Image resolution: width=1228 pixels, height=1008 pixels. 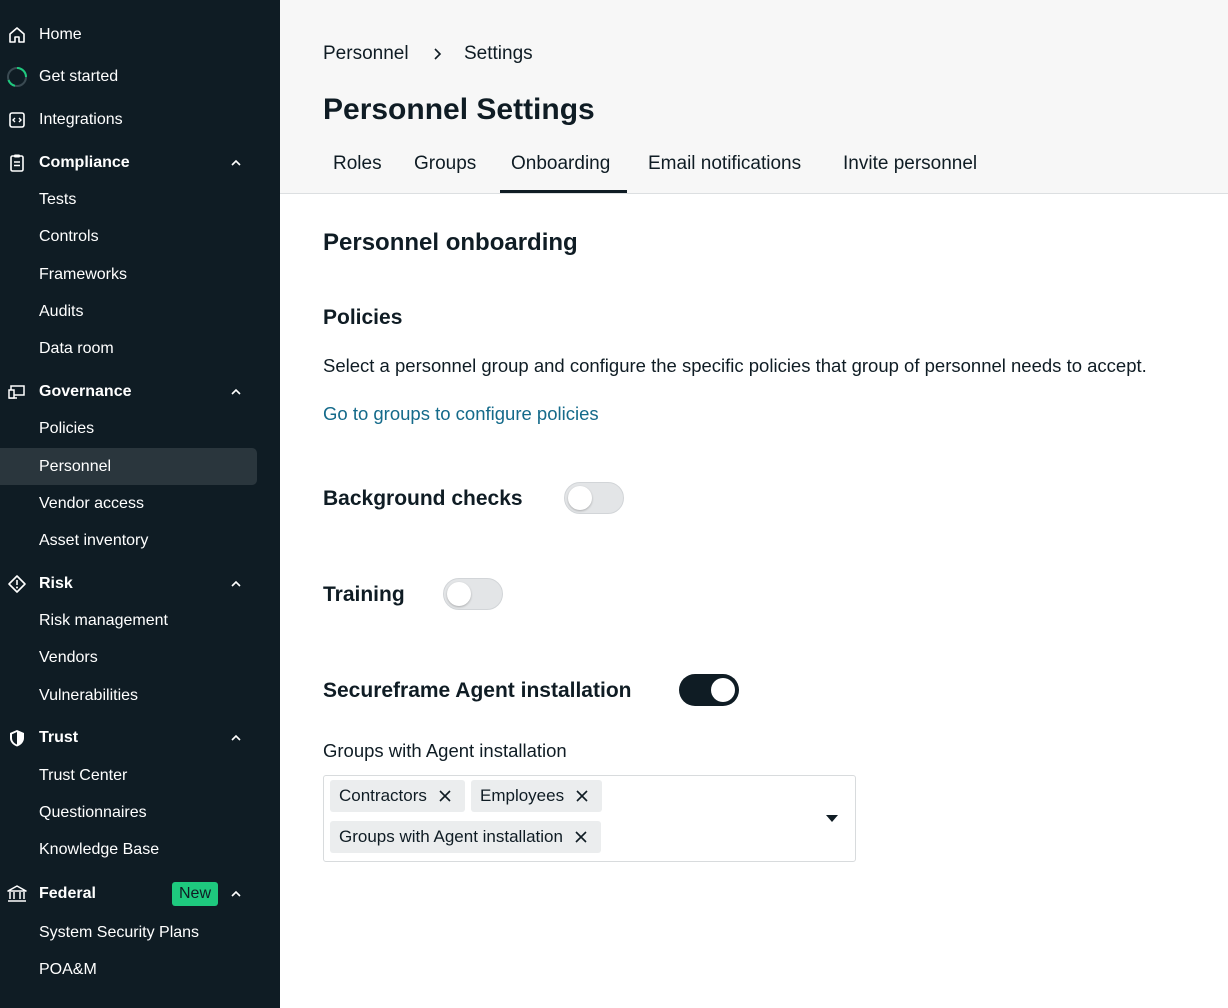 What do you see at coordinates (58, 199) in the screenshot?
I see `sidebar-item-label: Tests` at bounding box center [58, 199].